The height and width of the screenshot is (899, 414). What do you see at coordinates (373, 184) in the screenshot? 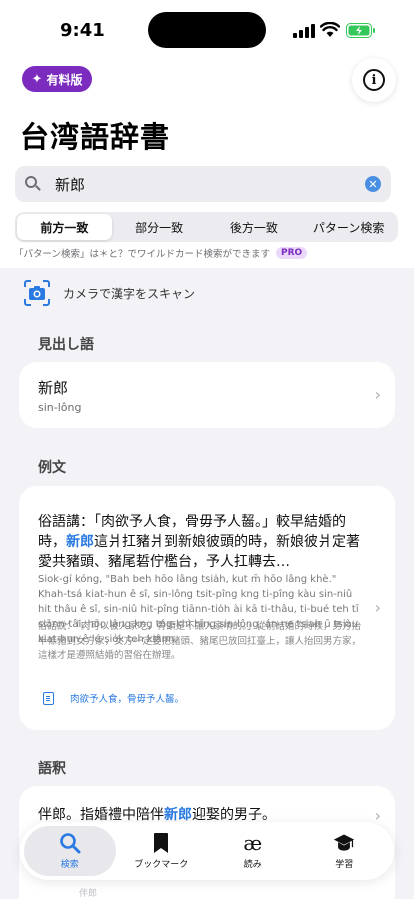
I see `clear-search-icon: ✕` at bounding box center [373, 184].